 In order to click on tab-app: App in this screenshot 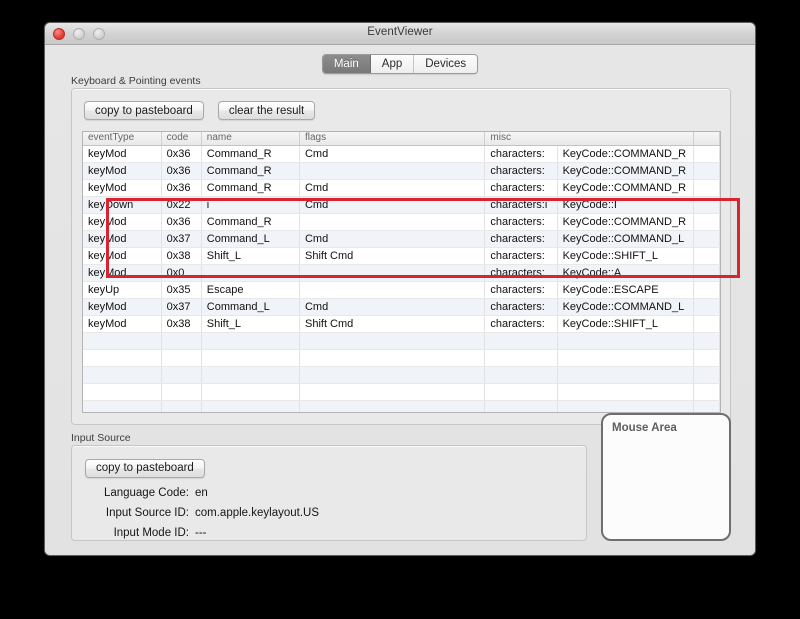, I will do `click(392, 64)`.